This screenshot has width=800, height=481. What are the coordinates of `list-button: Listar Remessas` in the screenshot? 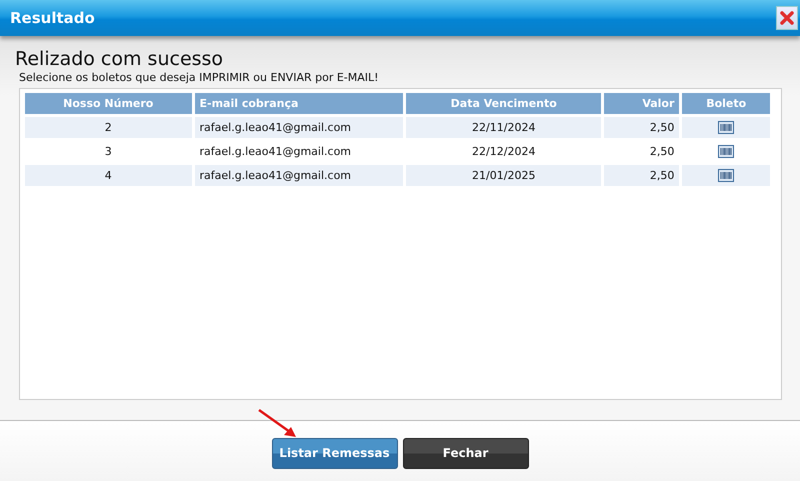 It's located at (335, 453).